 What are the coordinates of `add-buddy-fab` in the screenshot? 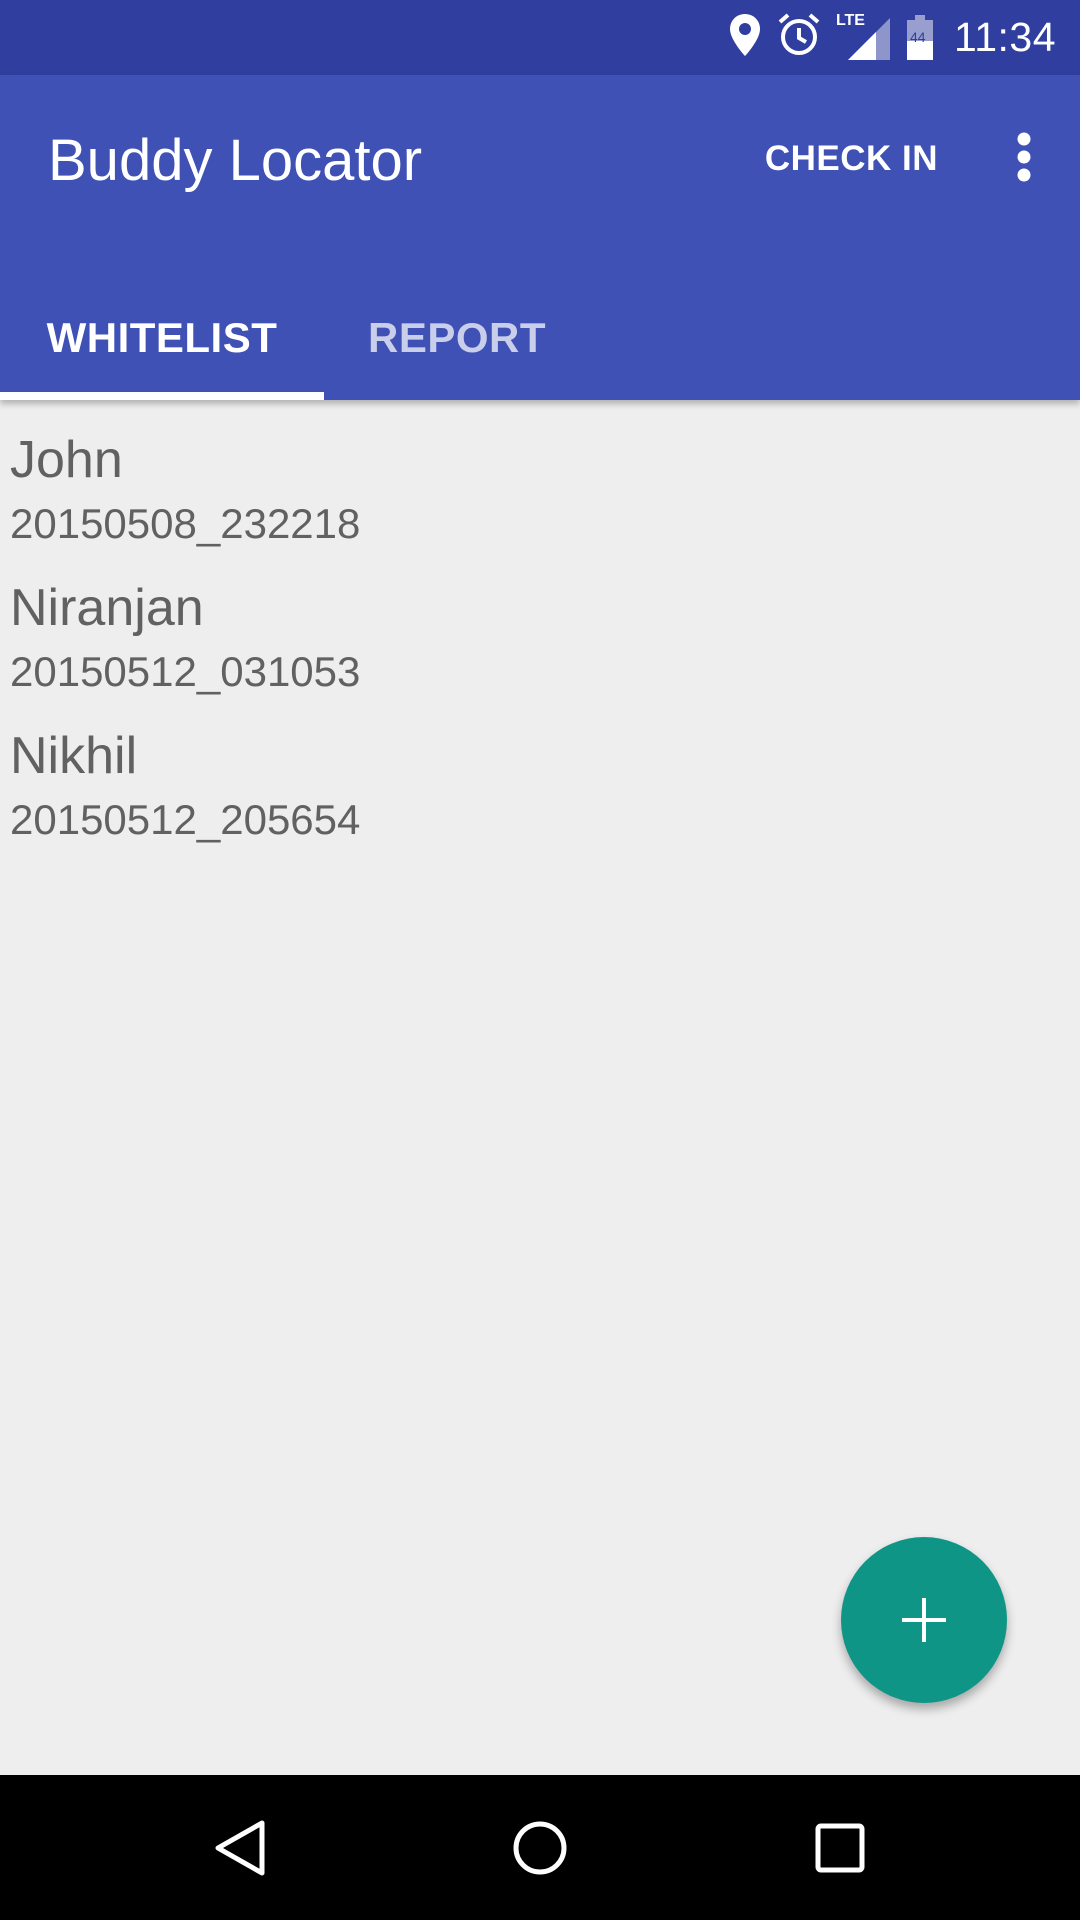 It's located at (924, 1620).